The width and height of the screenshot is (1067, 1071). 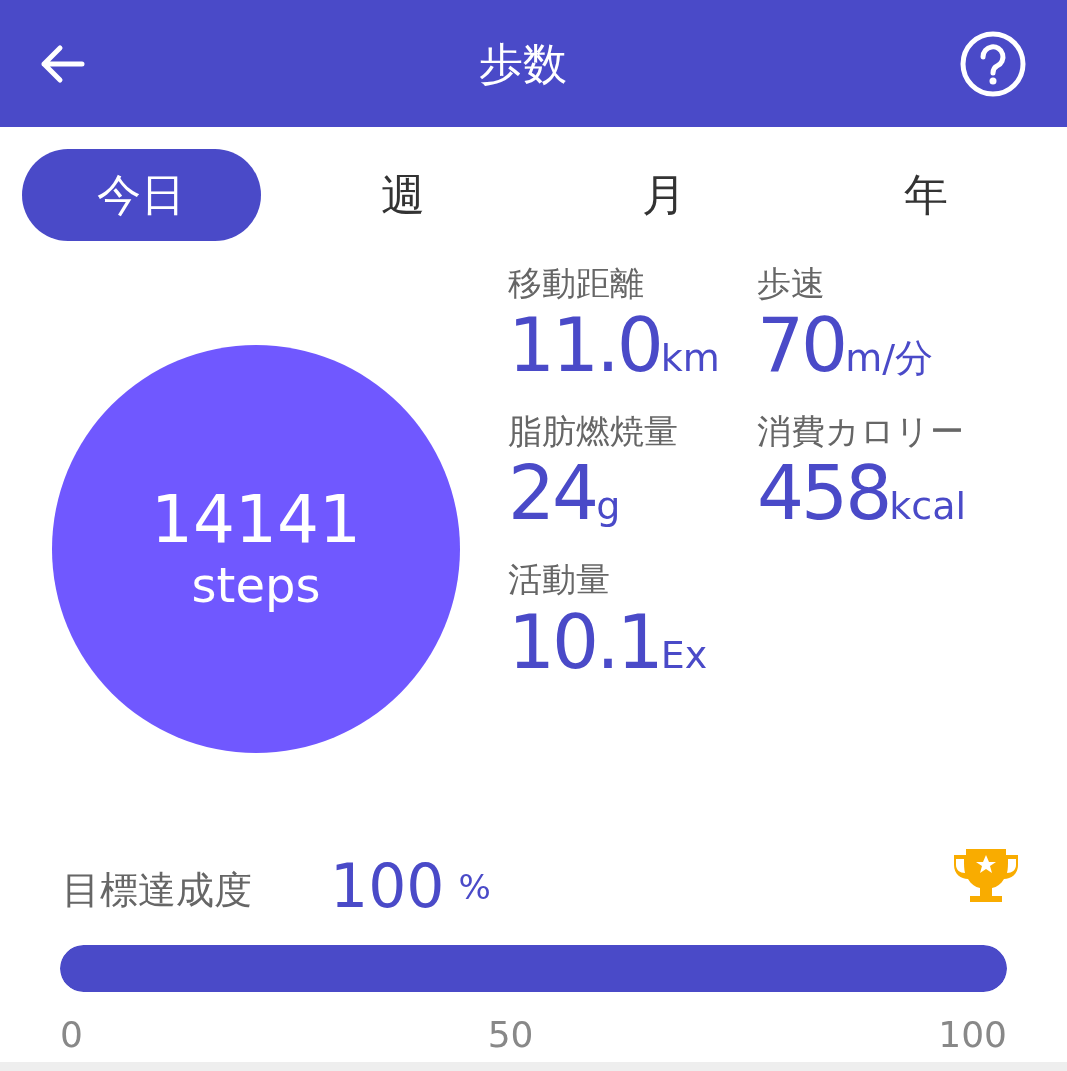 I want to click on stat-value: 10.1, so click(x=584, y=642).